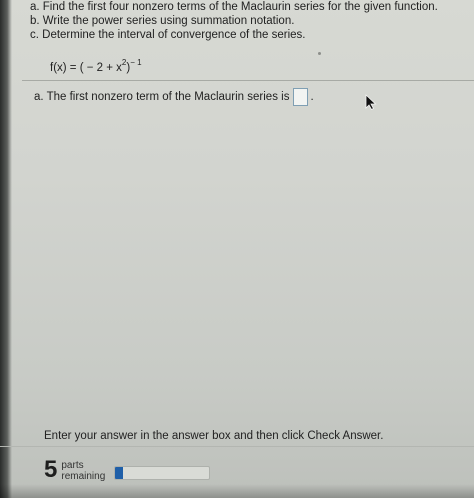  I want to click on parts-label: parts remaining, so click(85, 471).